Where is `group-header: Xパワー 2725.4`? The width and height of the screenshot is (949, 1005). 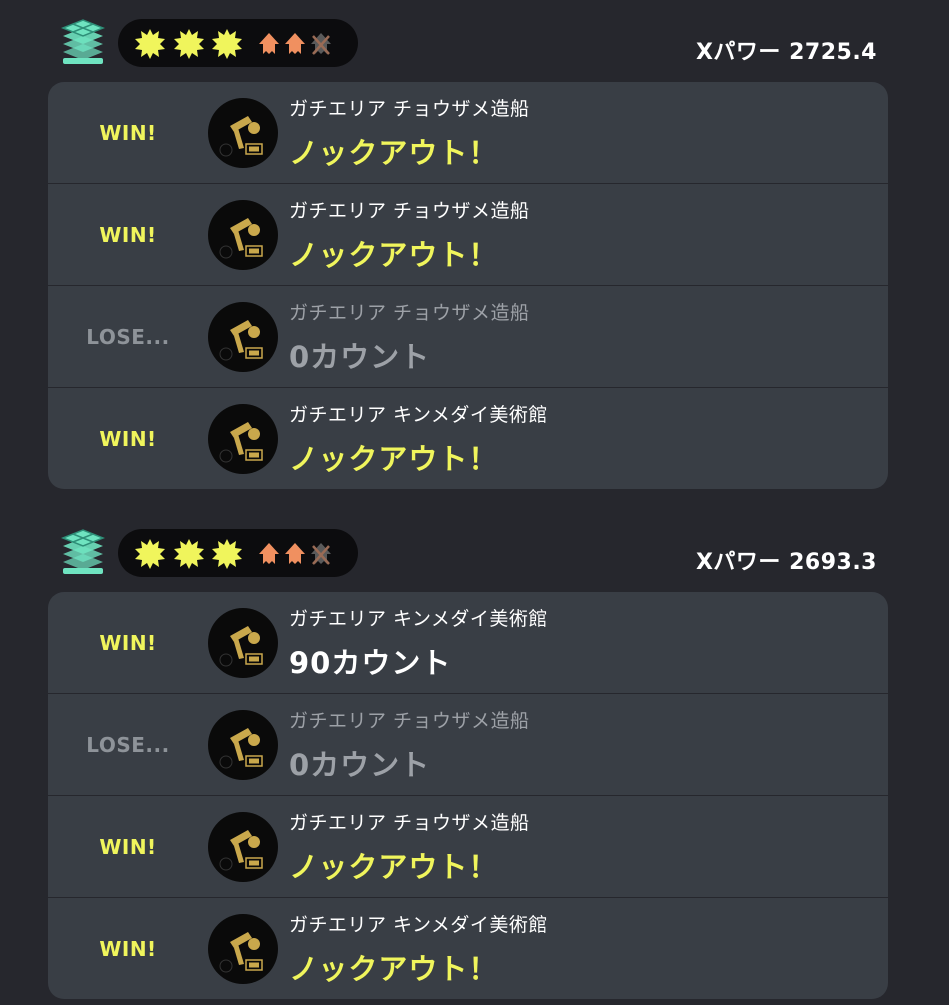 group-header: Xパワー 2725.4 is located at coordinates (474, 33).